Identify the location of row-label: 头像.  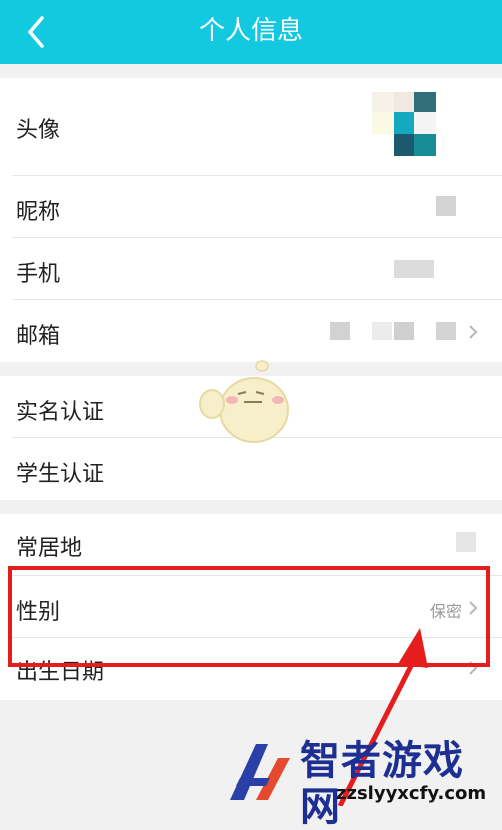
(38, 130).